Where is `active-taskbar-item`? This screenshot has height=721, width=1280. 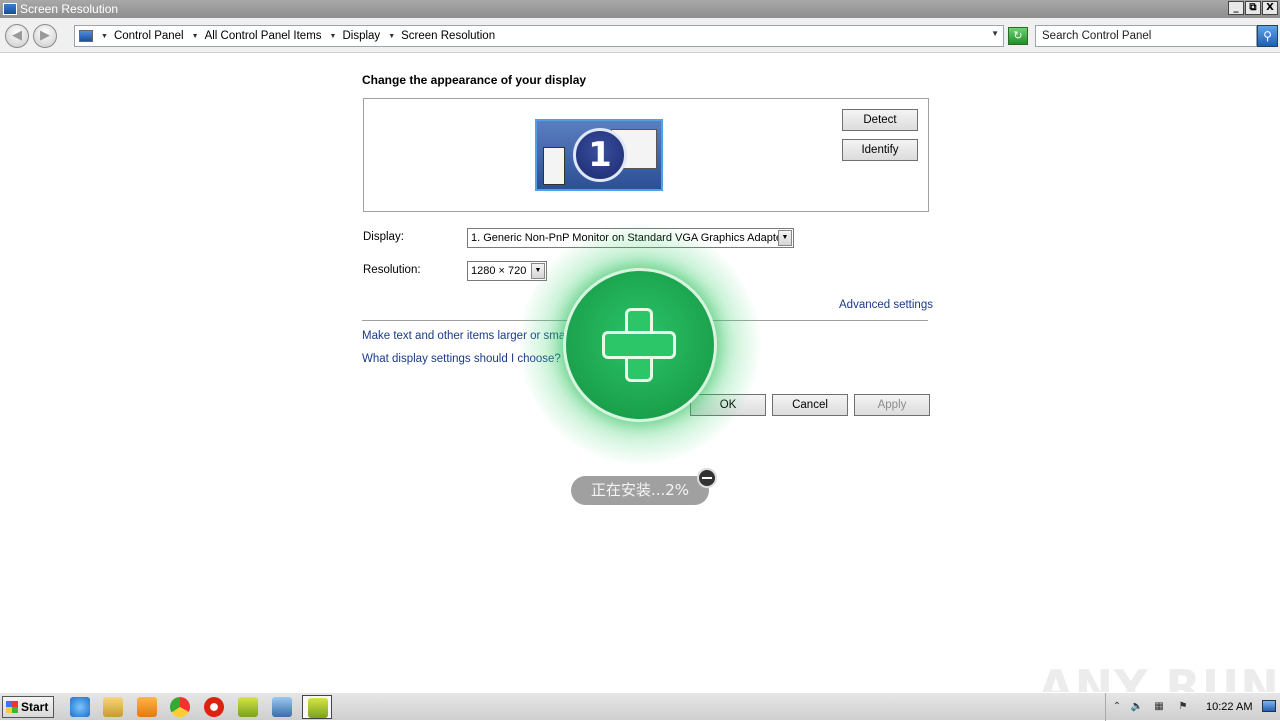 active-taskbar-item is located at coordinates (317, 707).